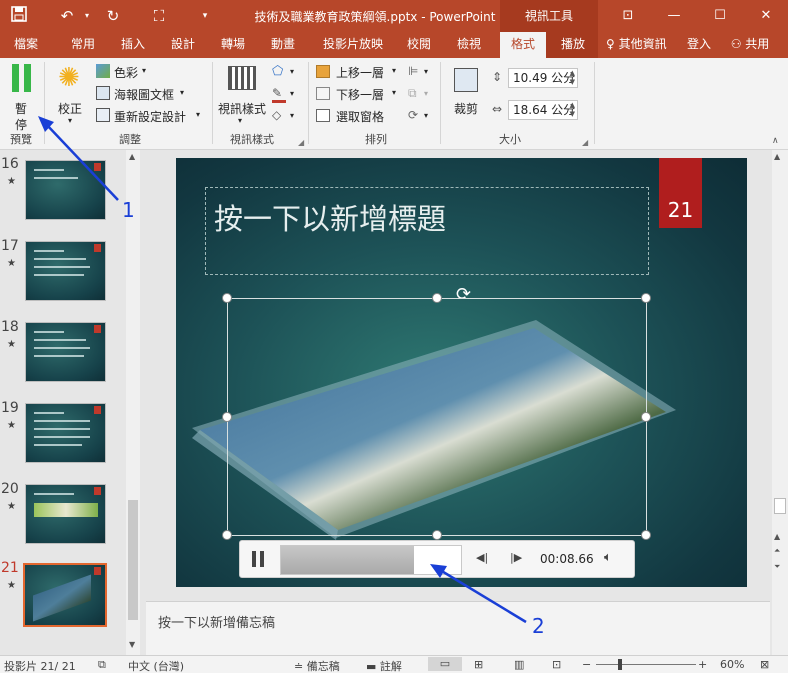 The width and height of the screenshot is (788, 673). I want to click on sign-in-link: 登入, so click(699, 45).